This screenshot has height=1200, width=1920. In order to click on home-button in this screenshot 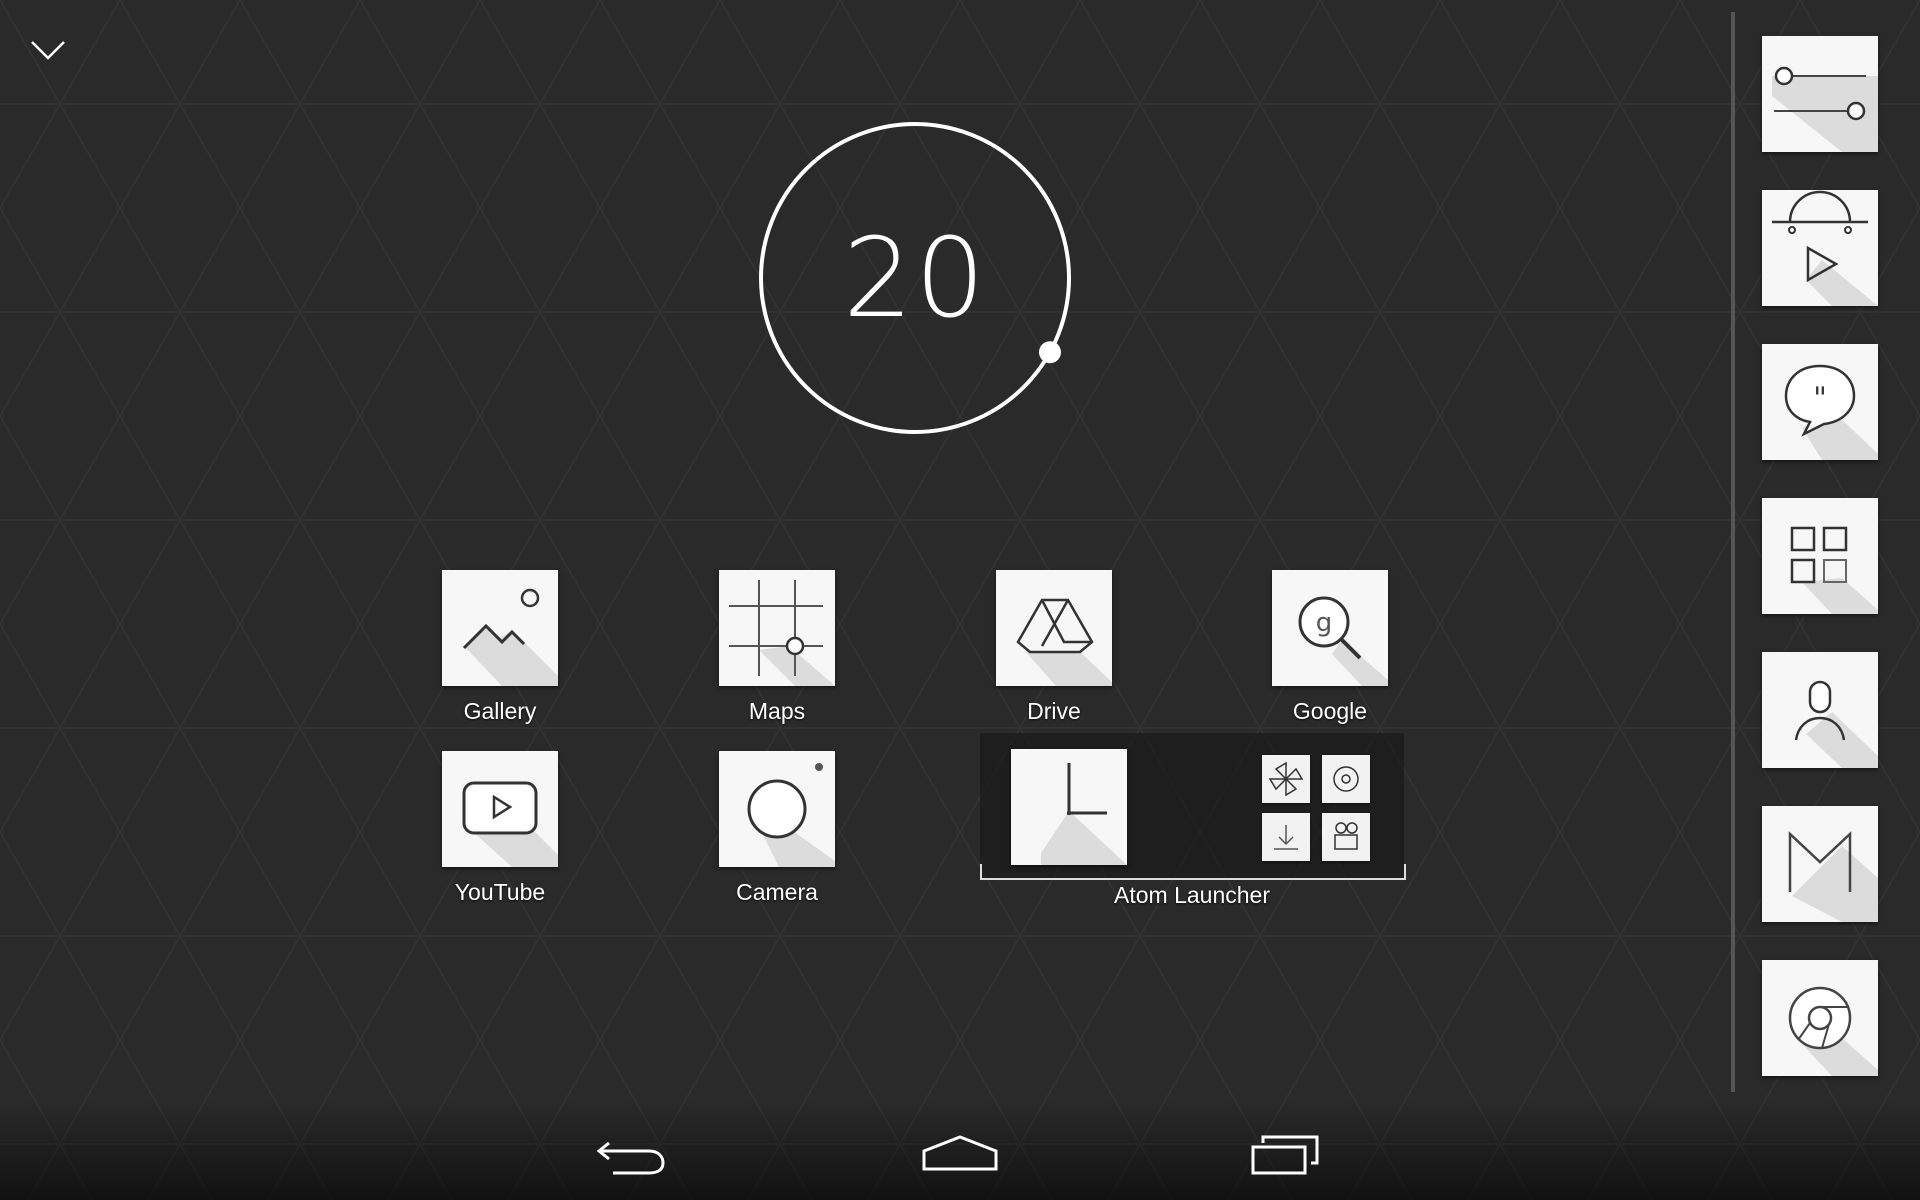, I will do `click(960, 1155)`.